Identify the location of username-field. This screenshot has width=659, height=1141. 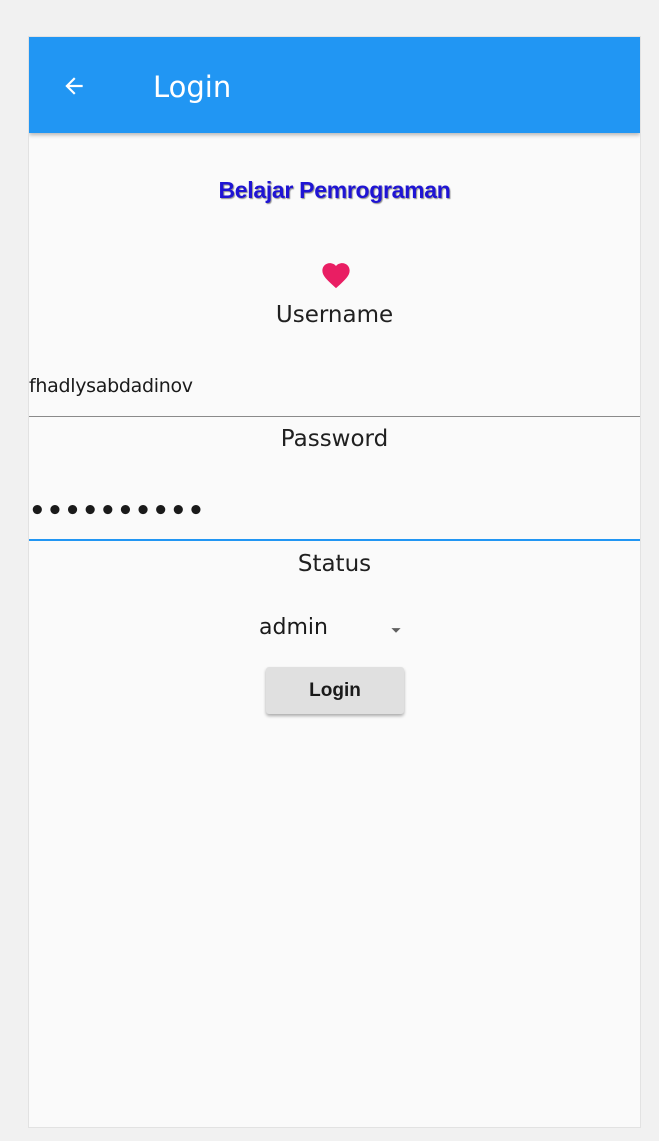
(334, 385).